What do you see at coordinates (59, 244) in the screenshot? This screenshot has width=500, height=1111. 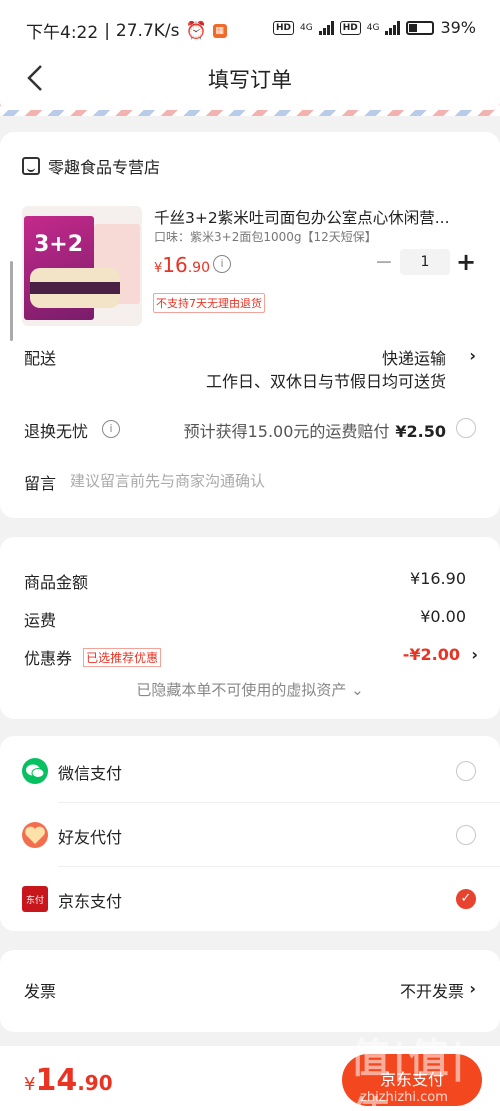 I see `product-image-label: 3+2` at bounding box center [59, 244].